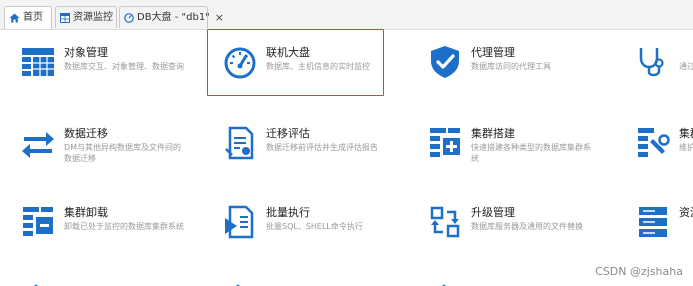 Image resolution: width=693 pixels, height=286 pixels. I want to click on resource-list-icon, so click(653, 222).